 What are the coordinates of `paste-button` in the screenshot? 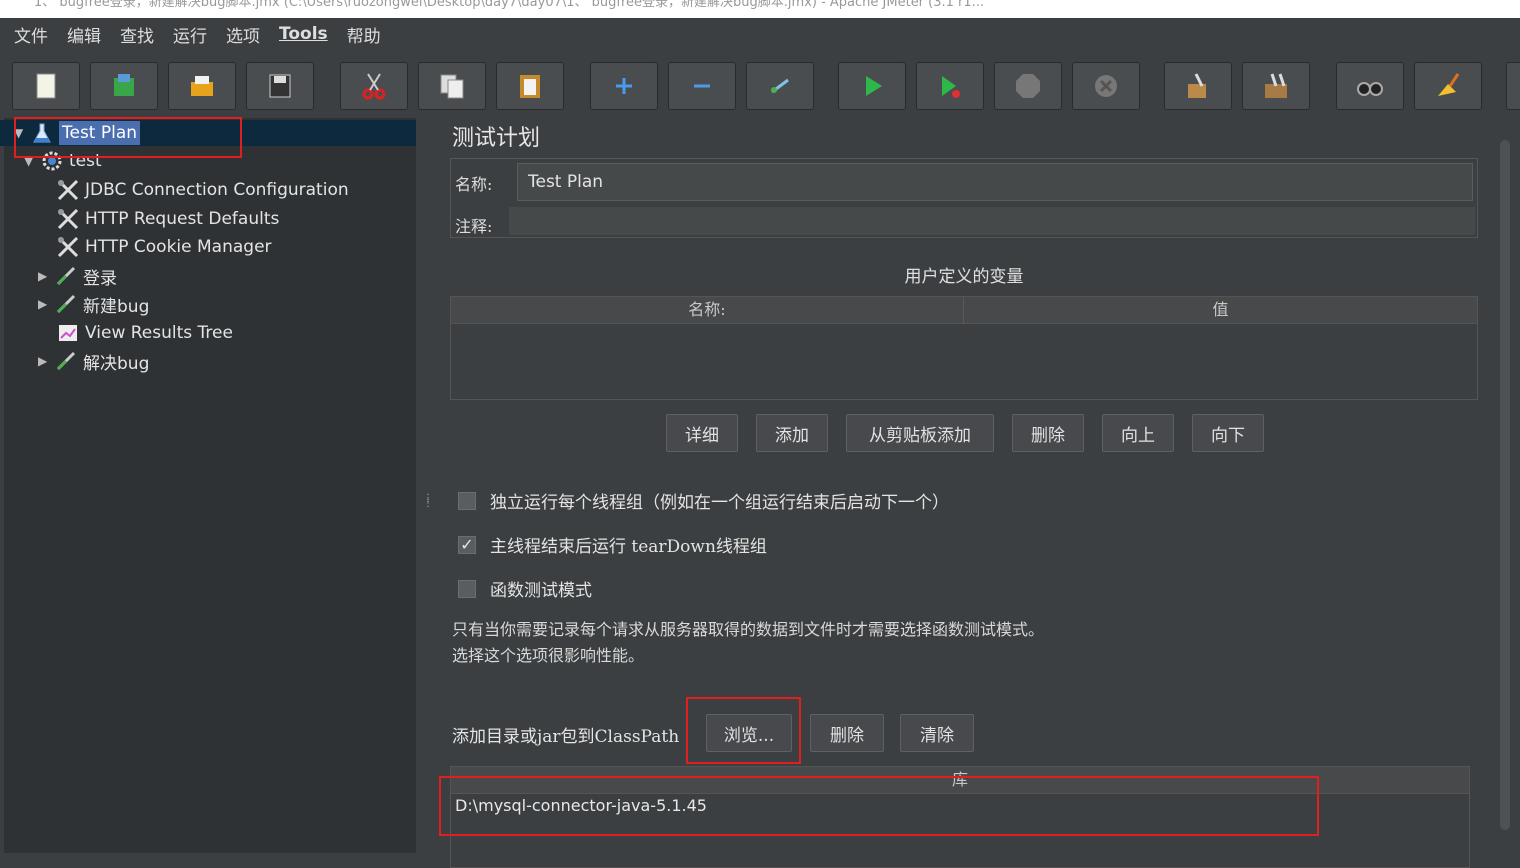 It's located at (530, 86).